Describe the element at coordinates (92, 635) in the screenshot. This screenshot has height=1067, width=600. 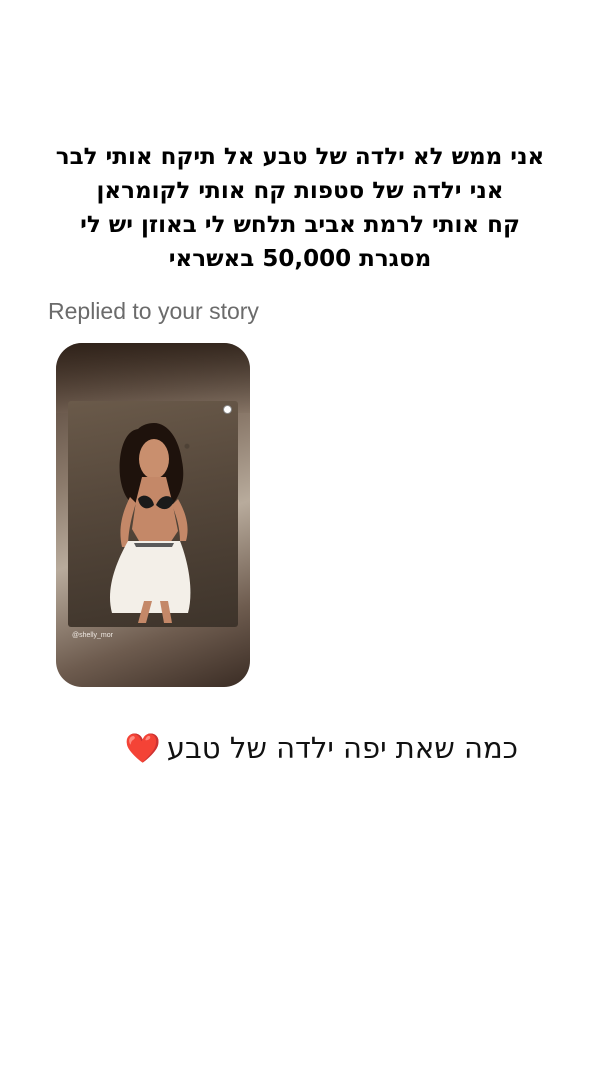
I see `story-username: @shelly_mor` at that location.